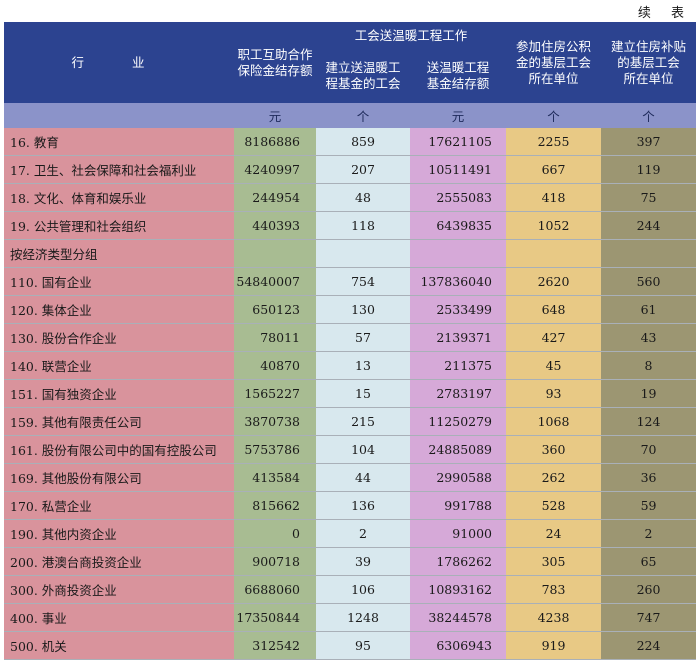  I want to click on cell-col3: 2783197, so click(458, 393).